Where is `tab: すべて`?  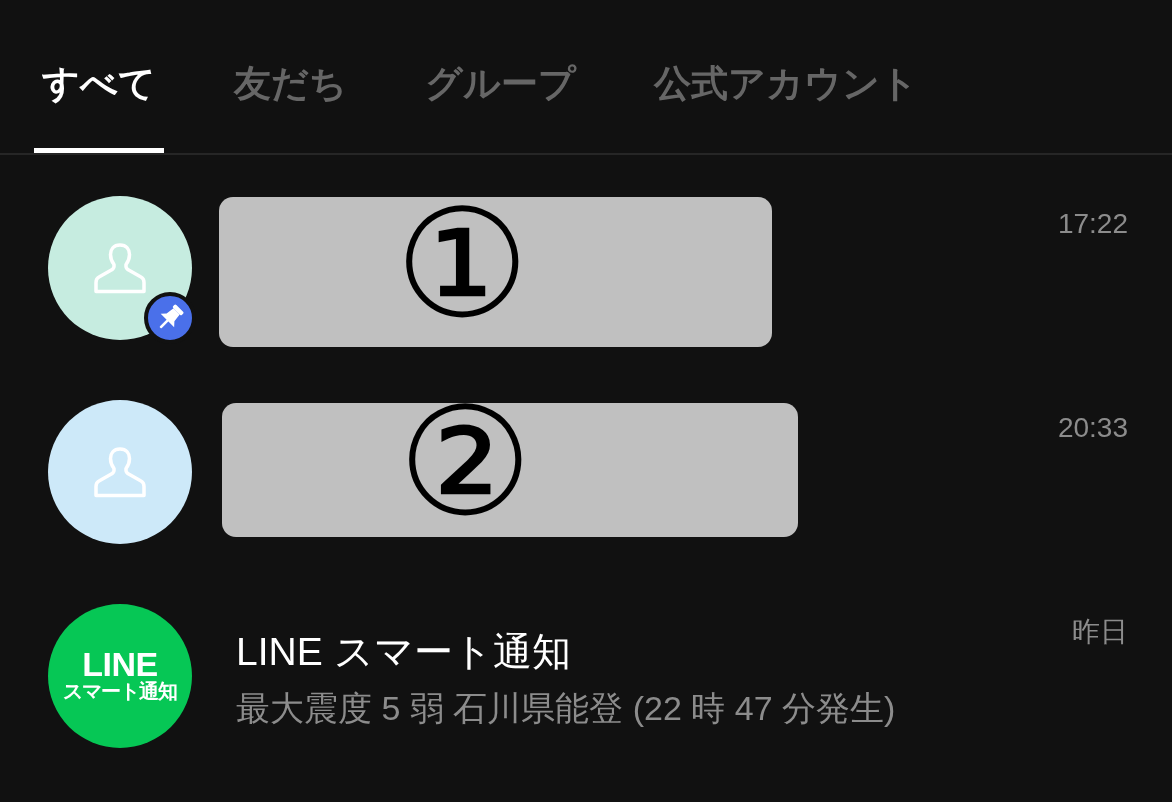 tab: すべて is located at coordinates (99, 76).